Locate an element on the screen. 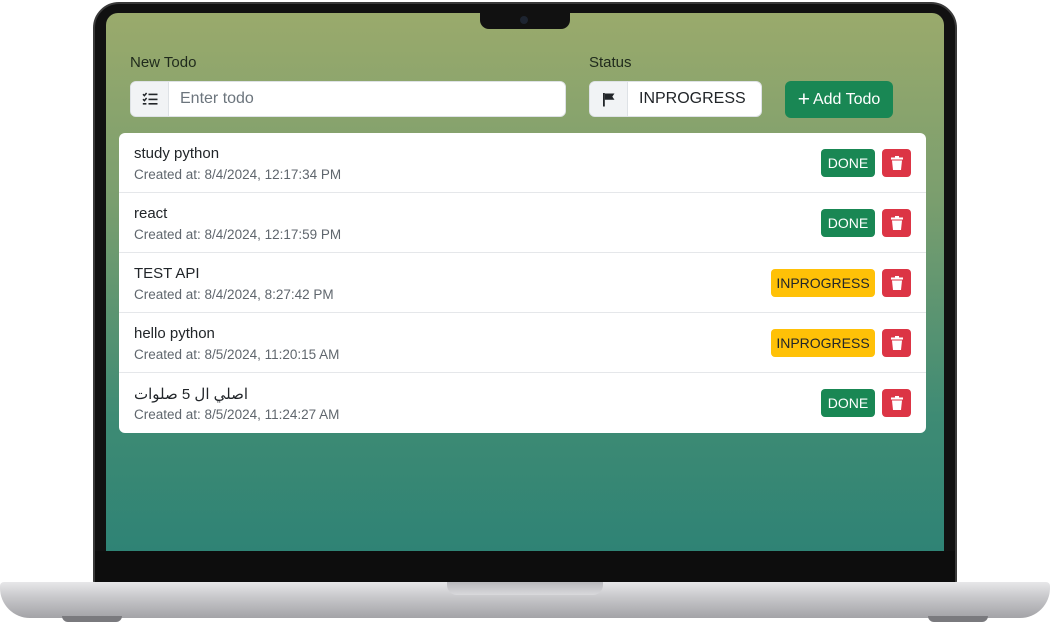  laptop-foot-left is located at coordinates (92, 619).